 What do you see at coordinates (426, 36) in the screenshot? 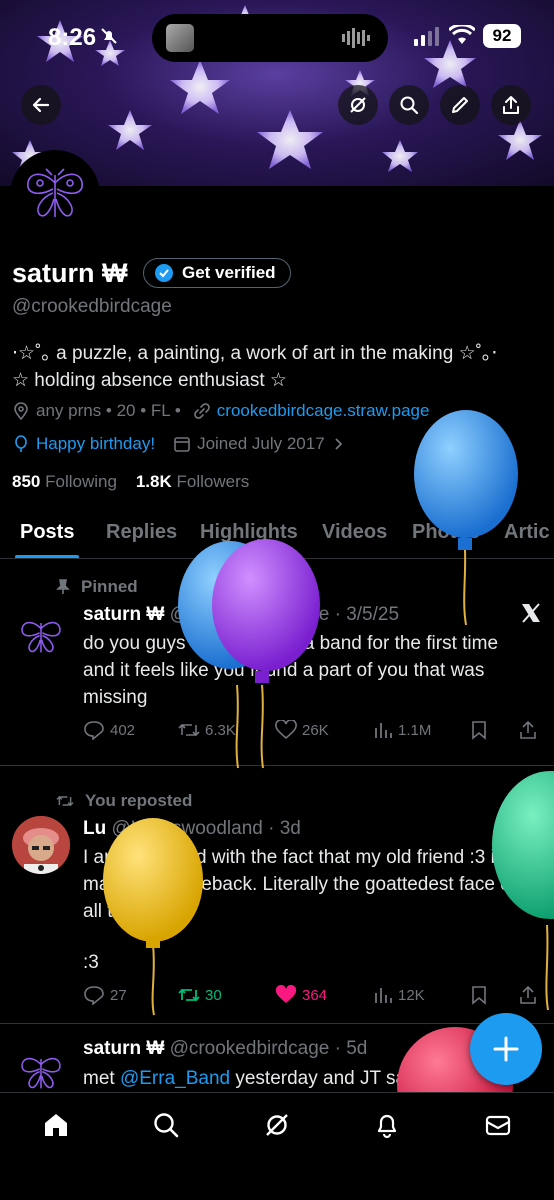
I see `cell-signal-icon` at bounding box center [426, 36].